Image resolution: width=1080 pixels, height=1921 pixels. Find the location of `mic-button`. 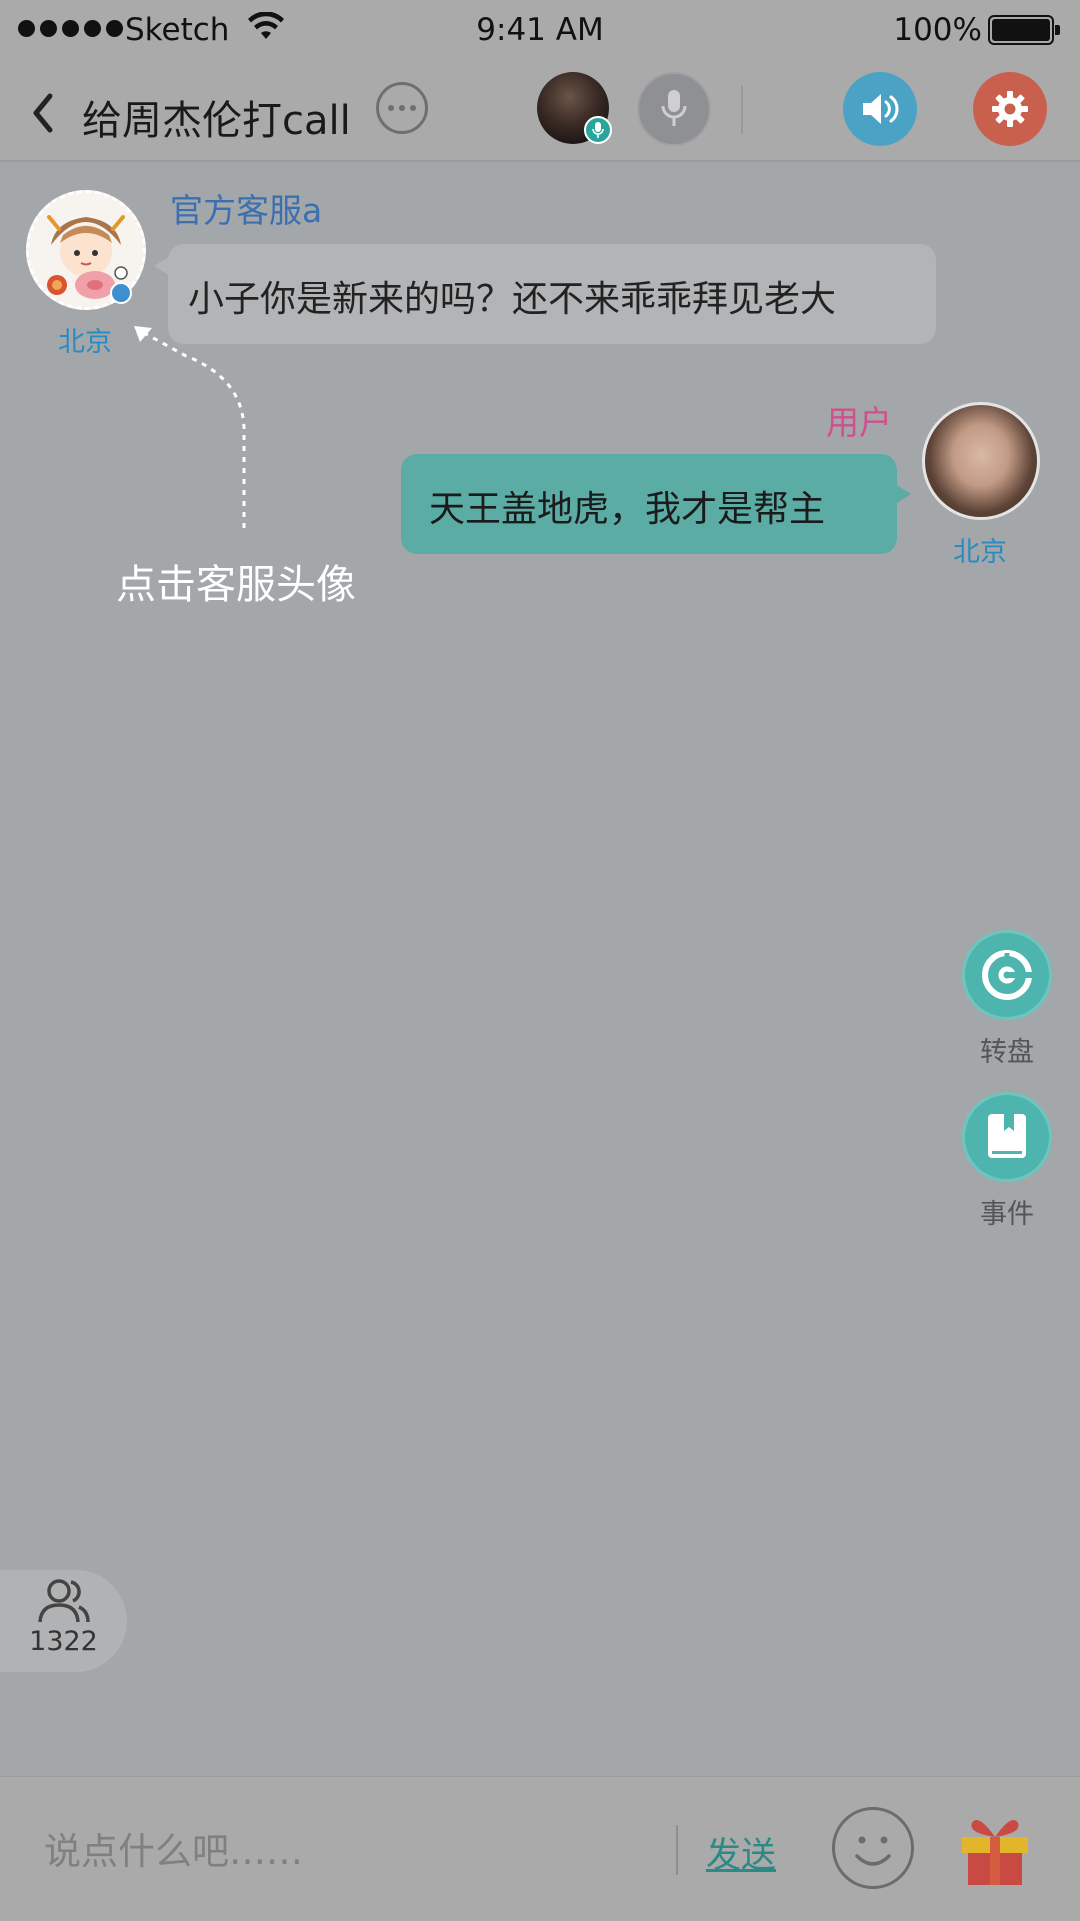

mic-button is located at coordinates (674, 109).